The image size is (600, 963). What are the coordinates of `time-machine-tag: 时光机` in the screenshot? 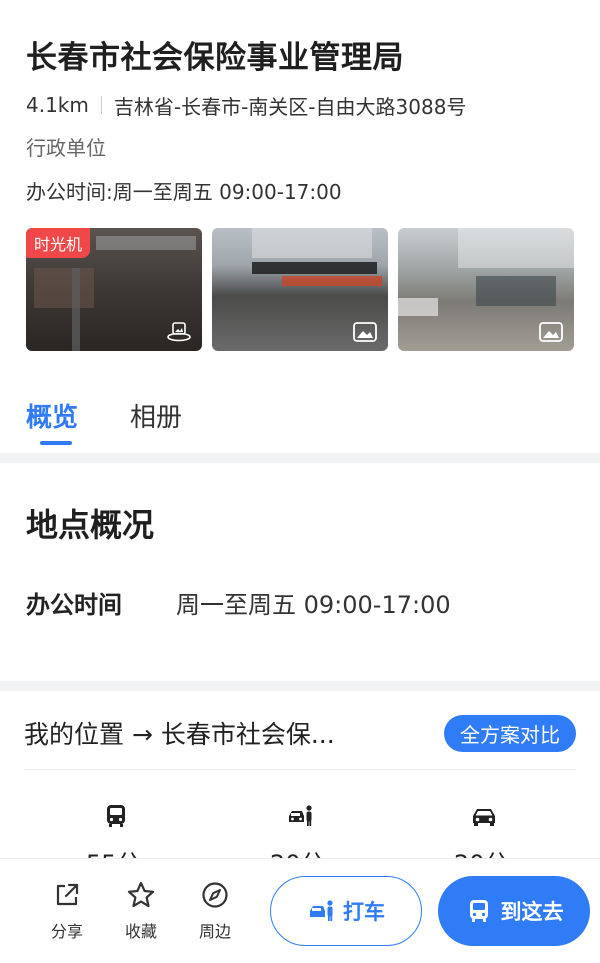 It's located at (58, 243).